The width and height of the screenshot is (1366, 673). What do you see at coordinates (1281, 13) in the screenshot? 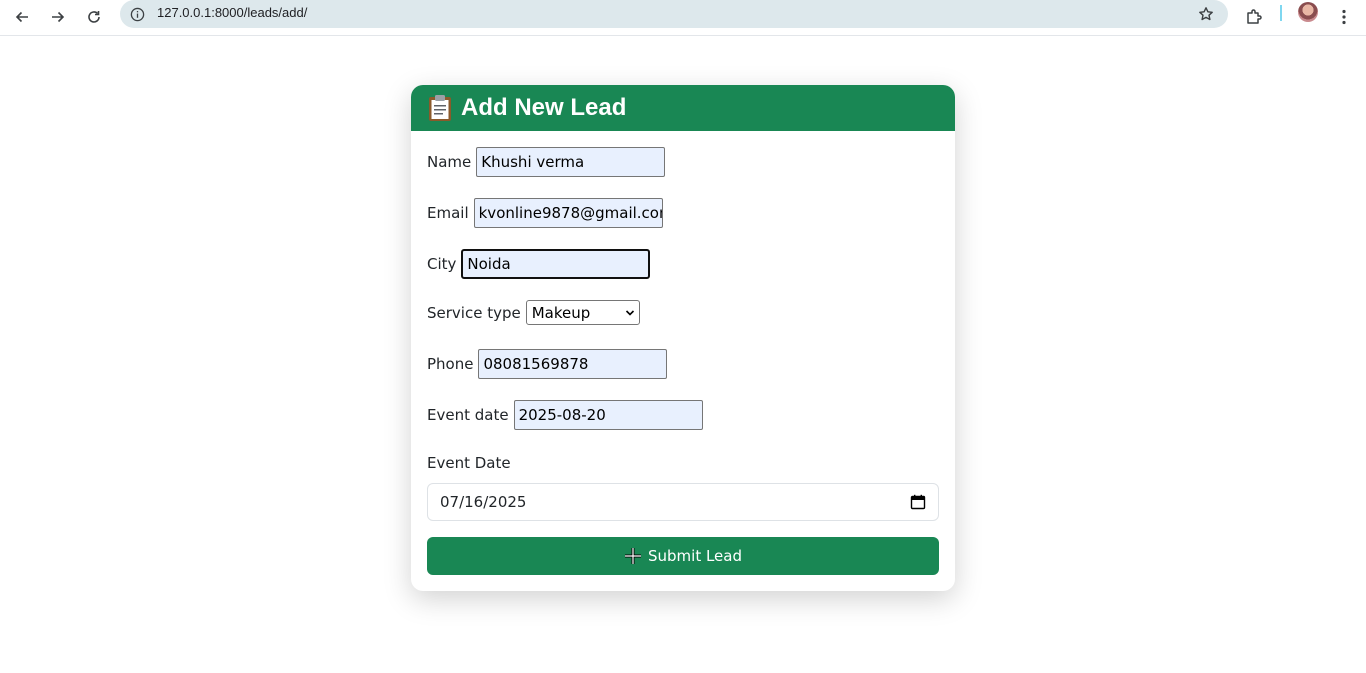
I see `toolbar-divider` at bounding box center [1281, 13].